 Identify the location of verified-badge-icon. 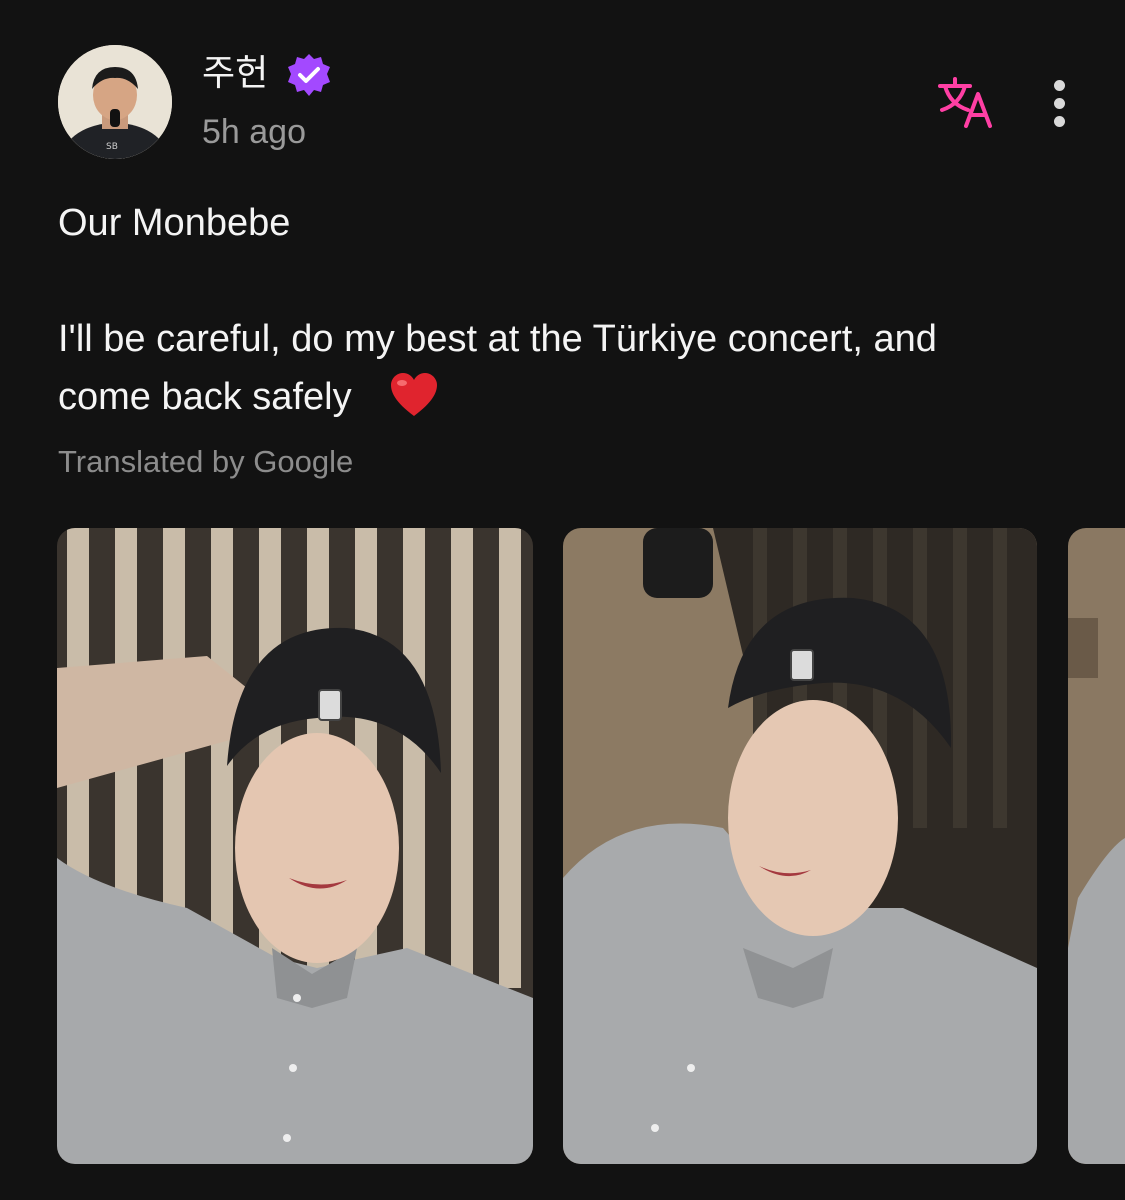
(309, 75).